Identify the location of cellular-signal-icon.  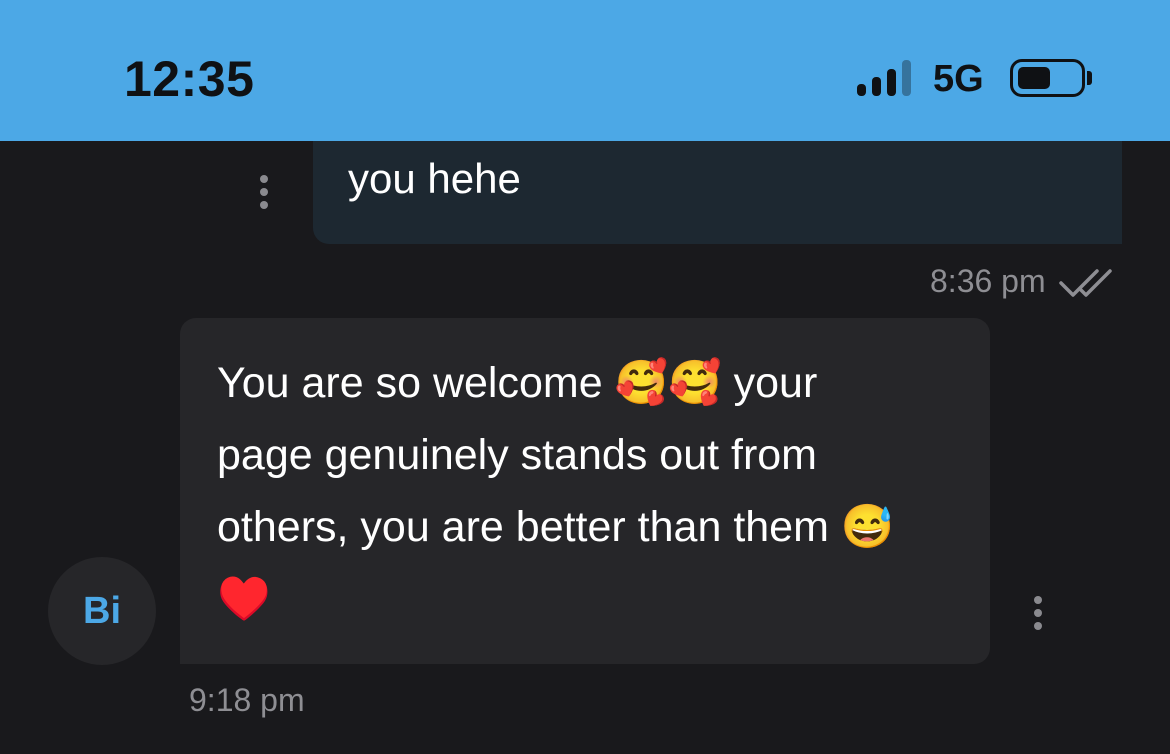
(884, 78).